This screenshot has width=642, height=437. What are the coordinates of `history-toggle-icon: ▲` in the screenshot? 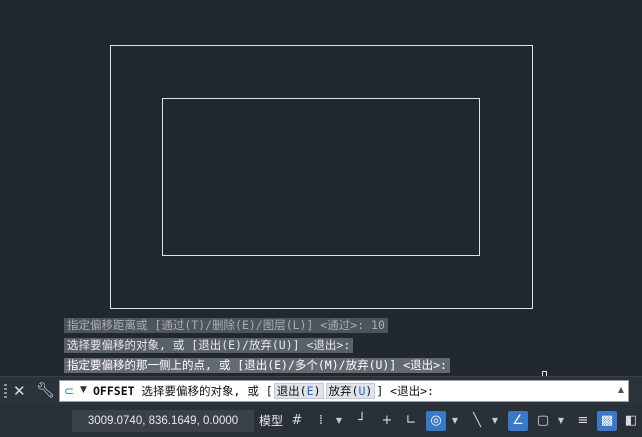 It's located at (621, 389).